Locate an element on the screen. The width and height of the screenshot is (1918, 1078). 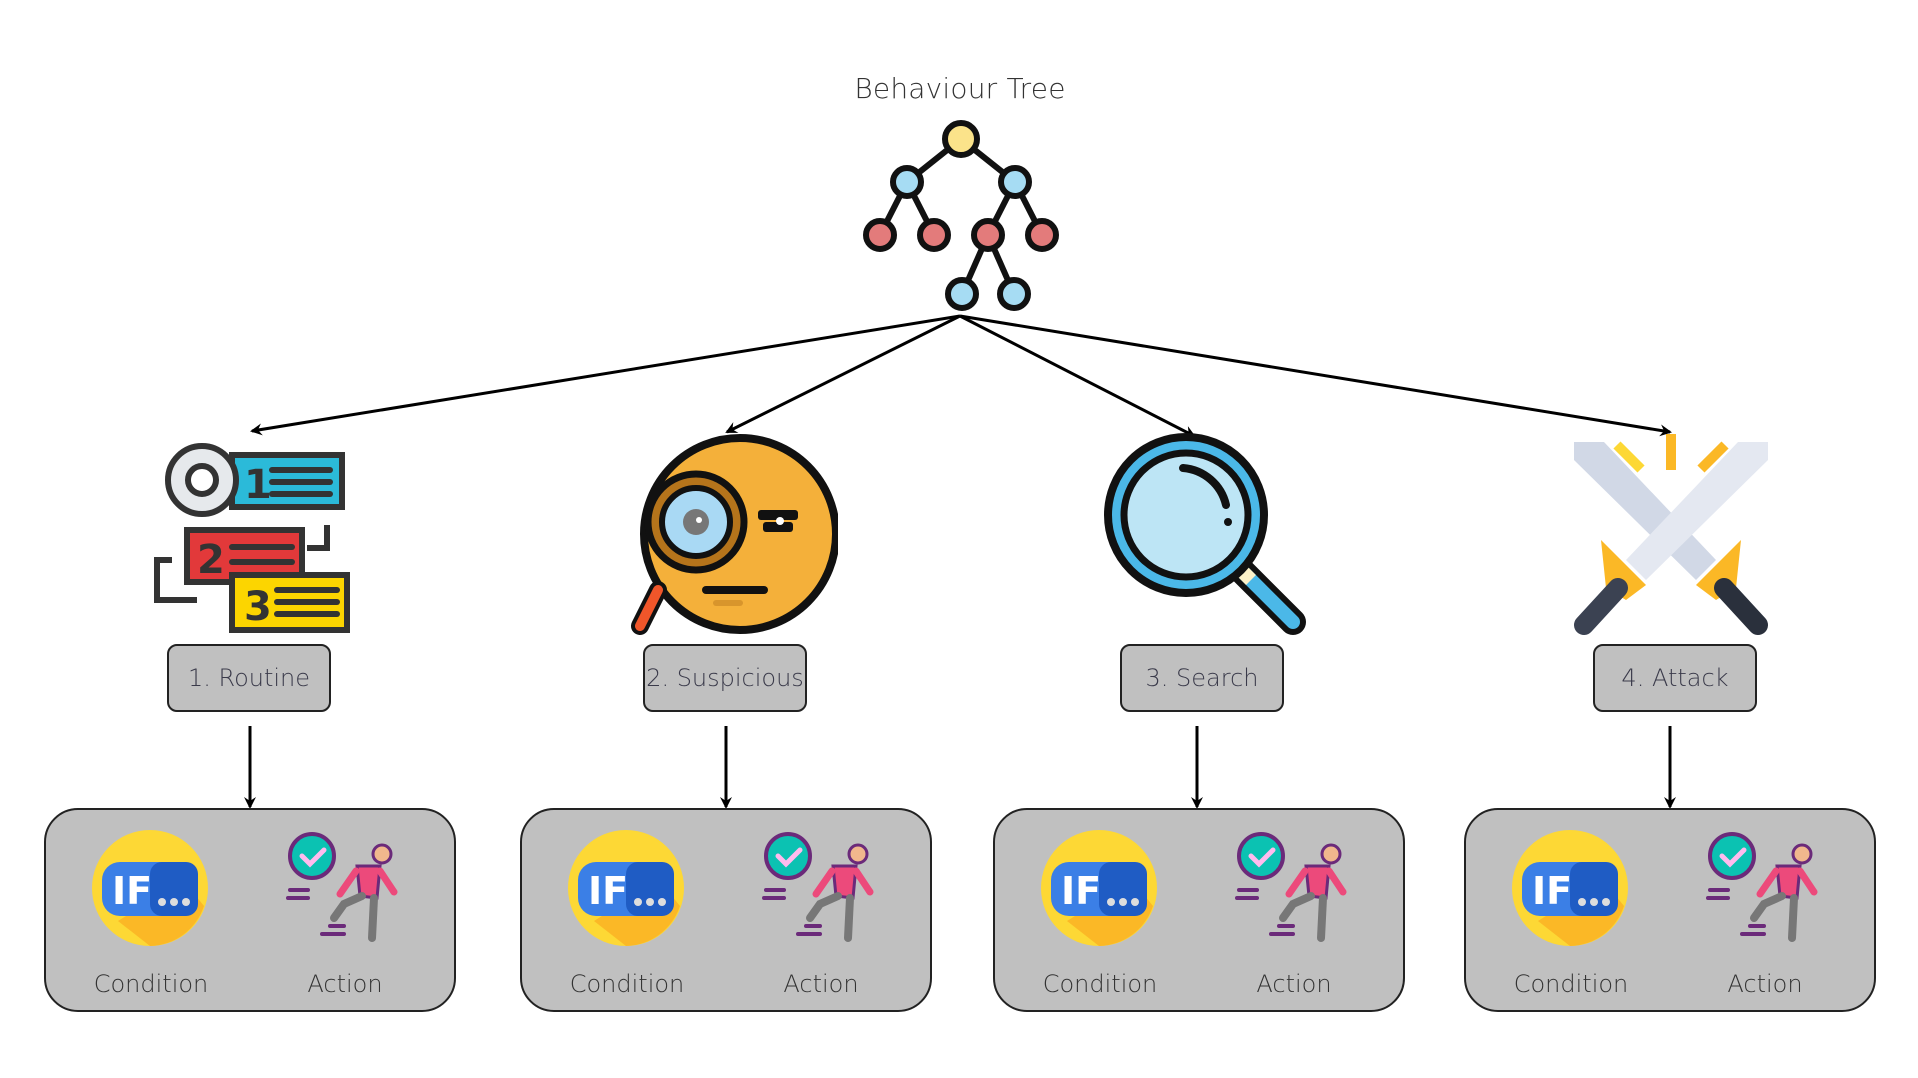
svg-text: 2 is located at coordinates (211, 560).